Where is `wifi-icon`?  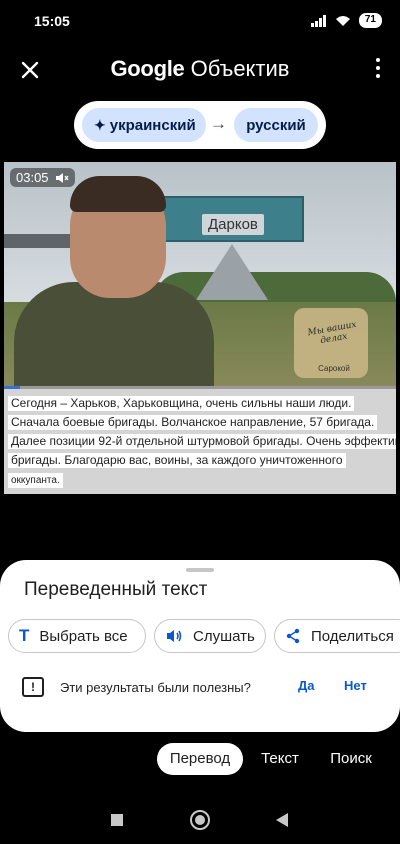
wifi-icon is located at coordinates (342, 20).